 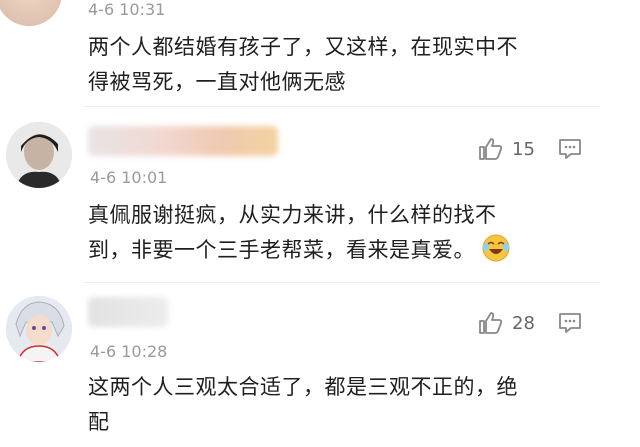 I want to click on comment-text-line-wrap: 到，非要一个三手老帮菜，看来是真爱。, so click(x=348, y=250).